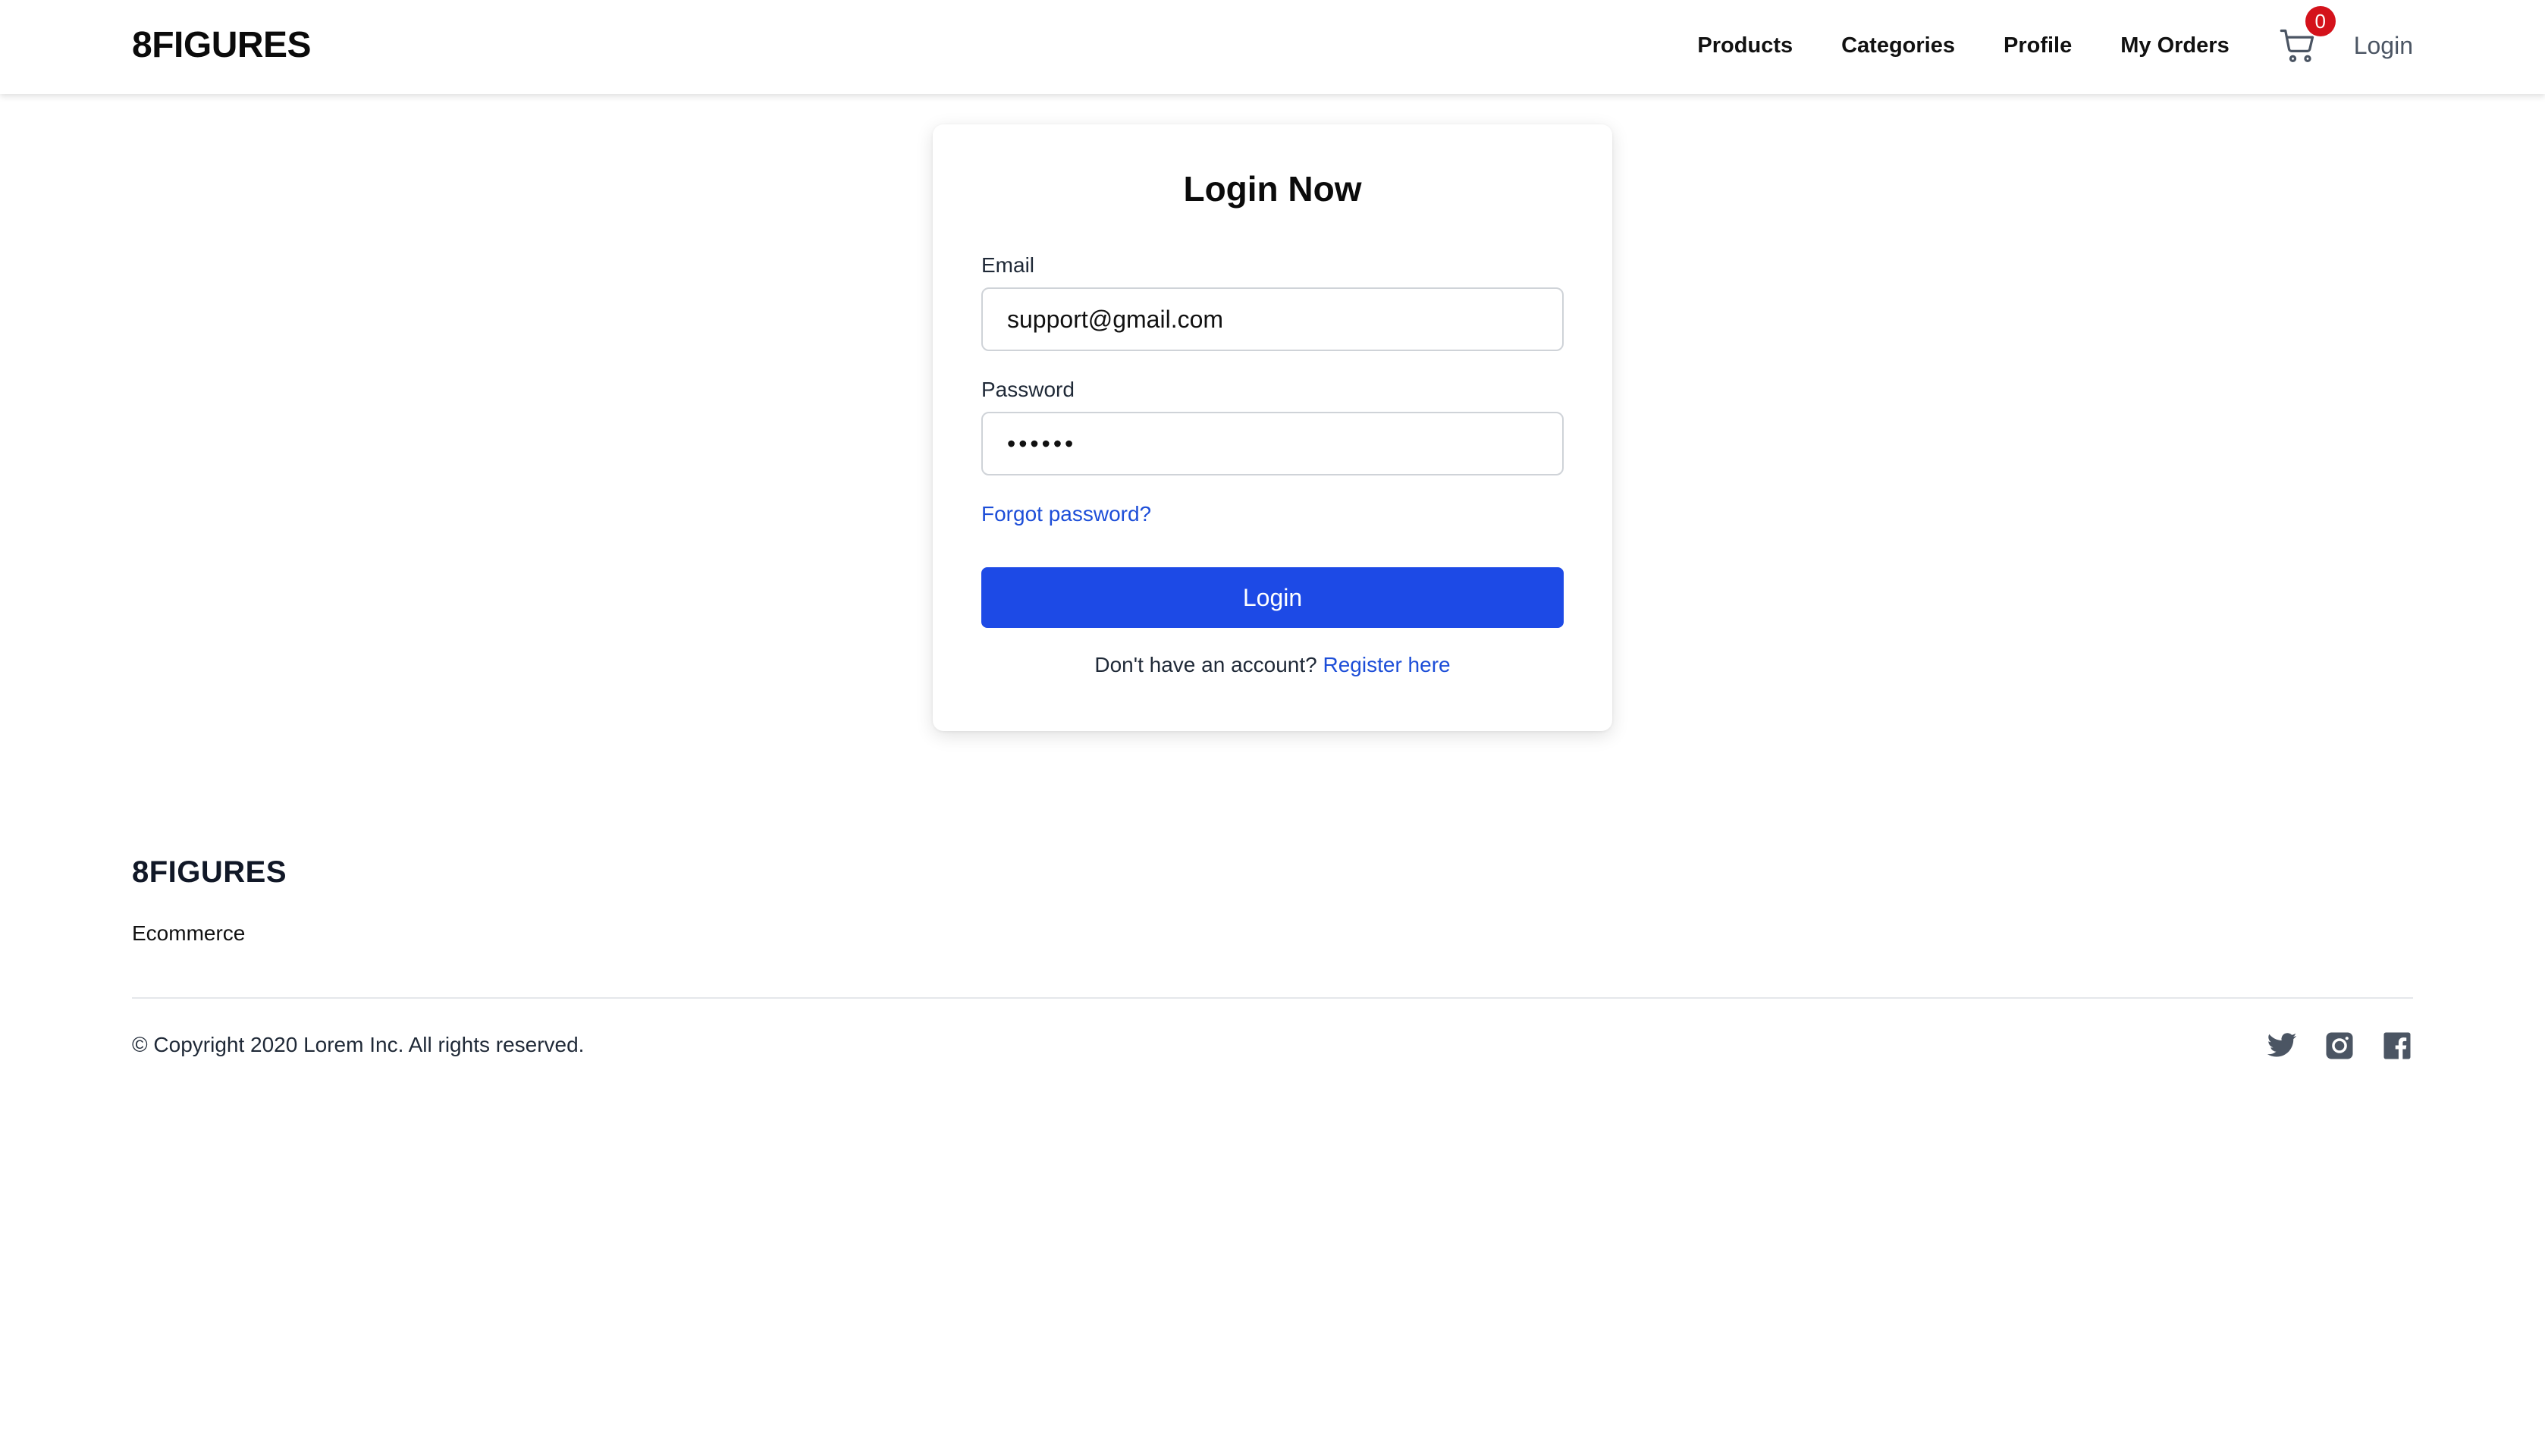 Image resolution: width=2545 pixels, height=1456 pixels. What do you see at coordinates (2320, 21) in the screenshot?
I see `cart-count-badge: 0` at bounding box center [2320, 21].